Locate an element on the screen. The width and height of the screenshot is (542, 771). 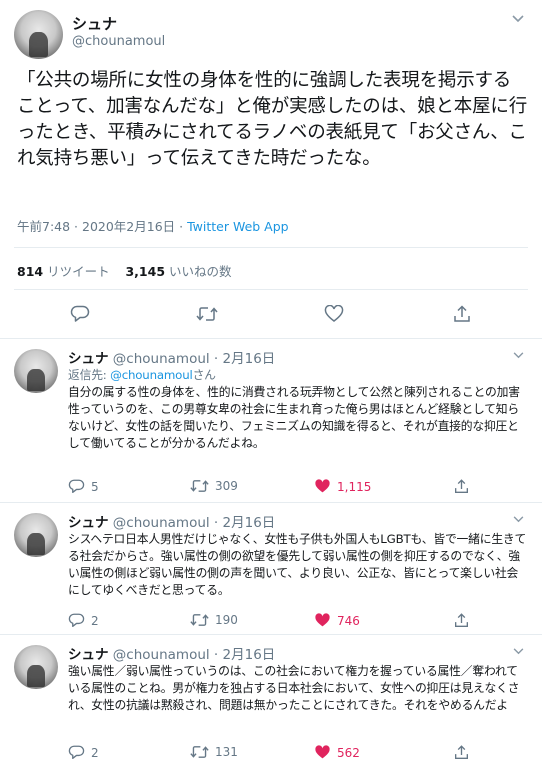
tweet-timestamp: 午前7:48 · 2020年2月16日 · Twitter Web App is located at coordinates (153, 225).